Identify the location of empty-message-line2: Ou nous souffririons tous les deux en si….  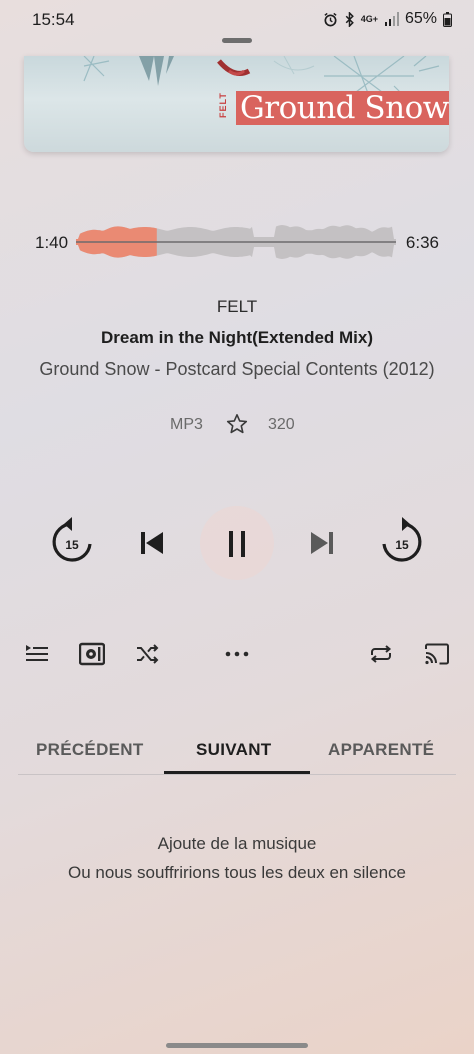
(237, 872).